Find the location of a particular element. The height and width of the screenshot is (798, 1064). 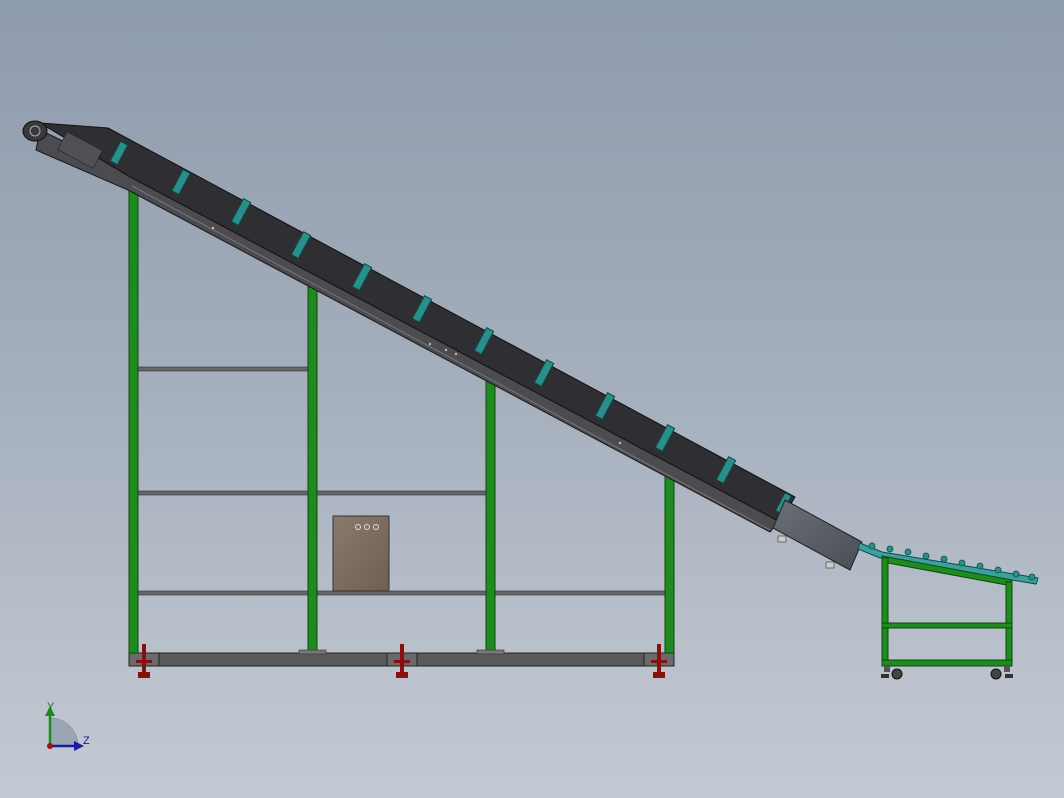

z-axis-label: Z is located at coordinates (86, 741).